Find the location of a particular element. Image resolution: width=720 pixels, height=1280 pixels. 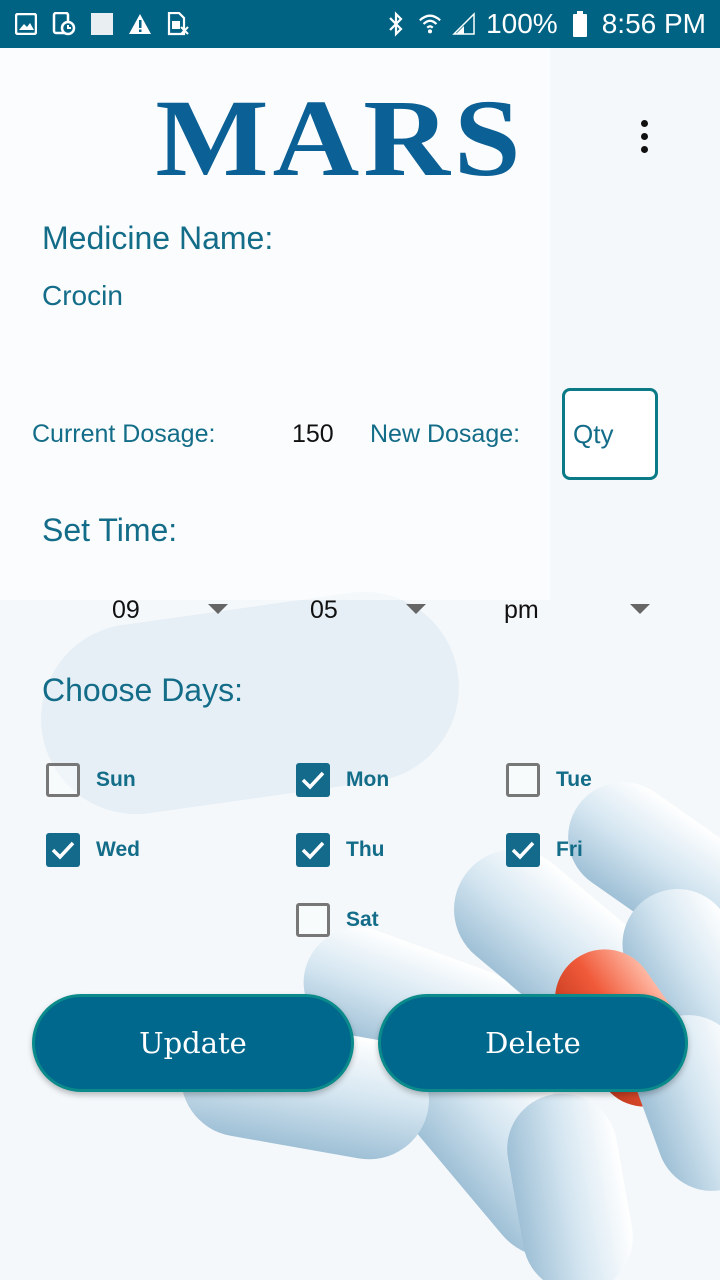

sim-icon is located at coordinates (178, 24).